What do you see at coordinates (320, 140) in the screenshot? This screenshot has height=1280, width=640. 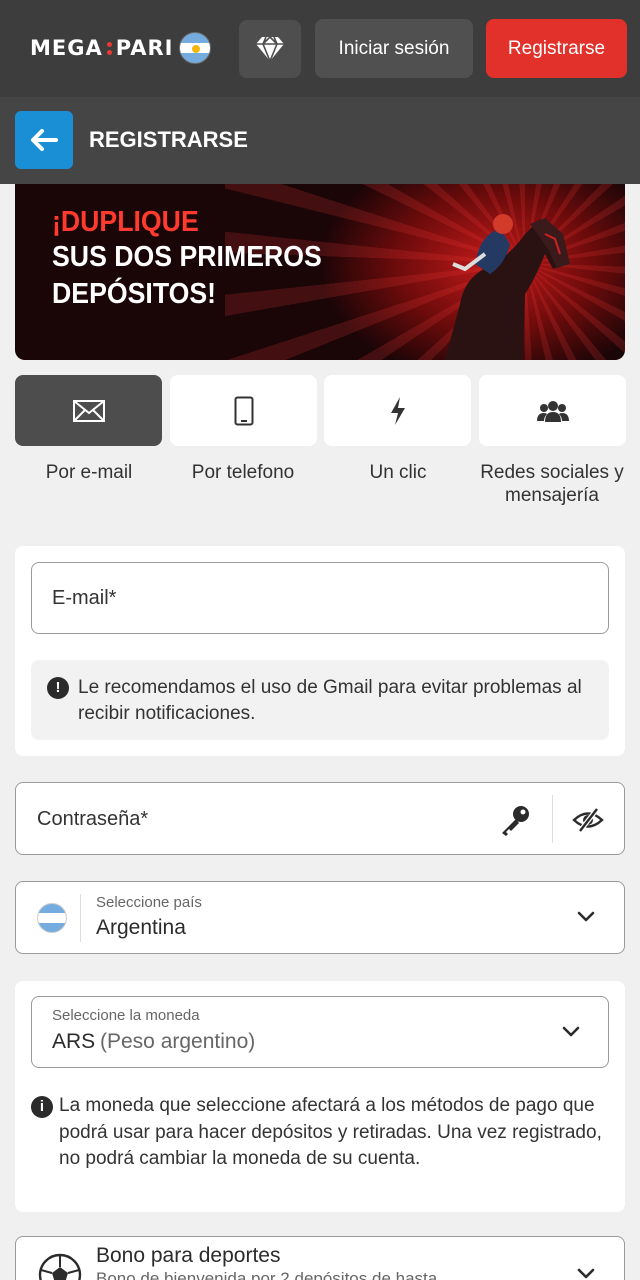 I see `page-header: REGISTRARSE` at bounding box center [320, 140].